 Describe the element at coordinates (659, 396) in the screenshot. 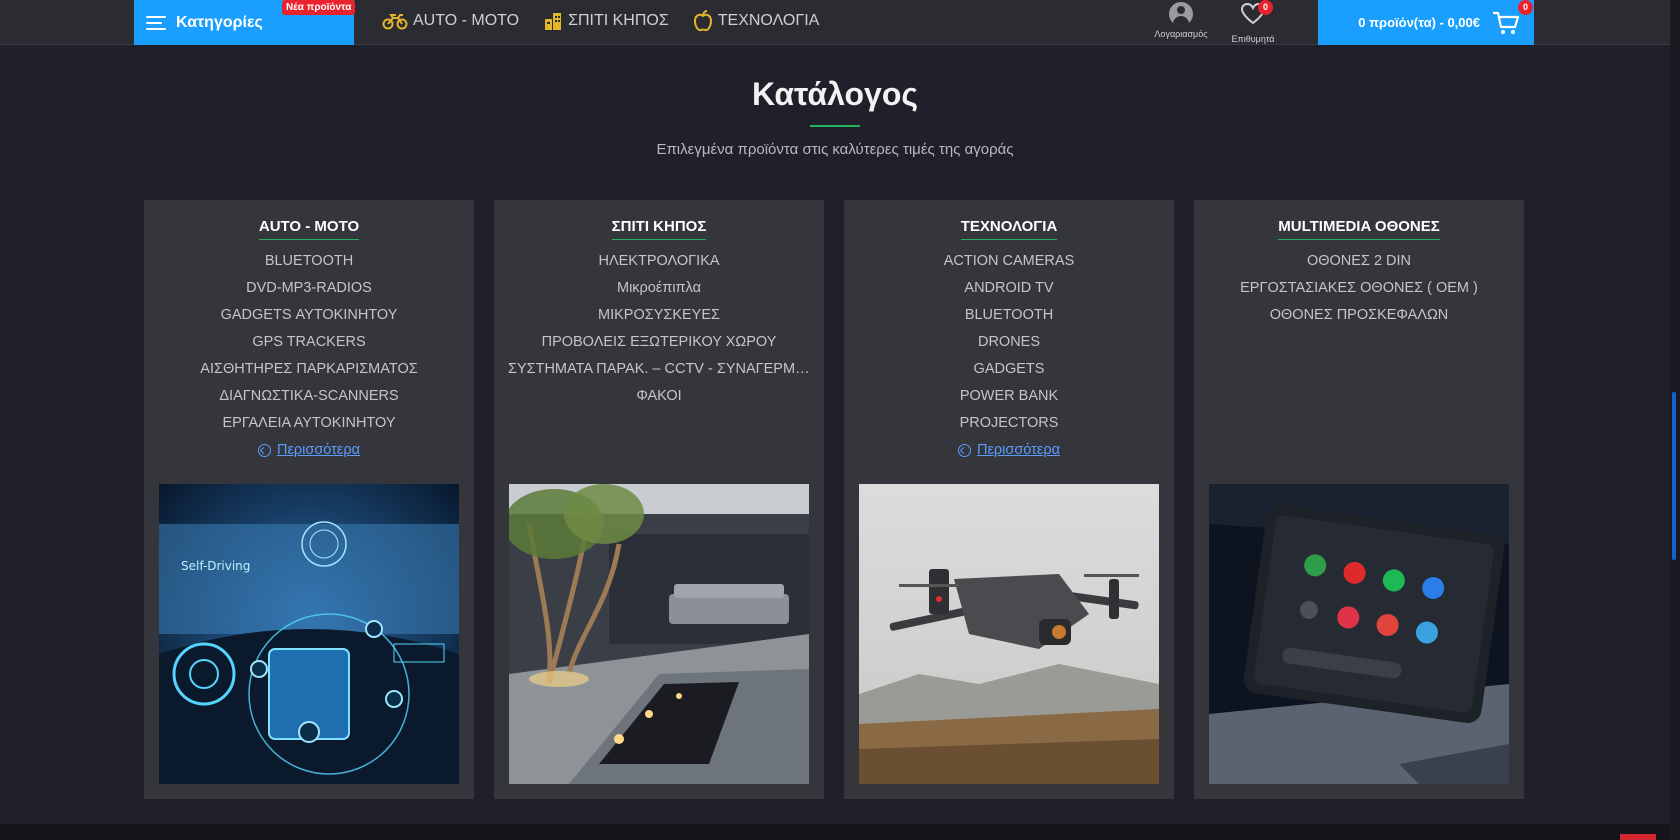

I see `list-item: ΦΑΚΟΙ` at that location.